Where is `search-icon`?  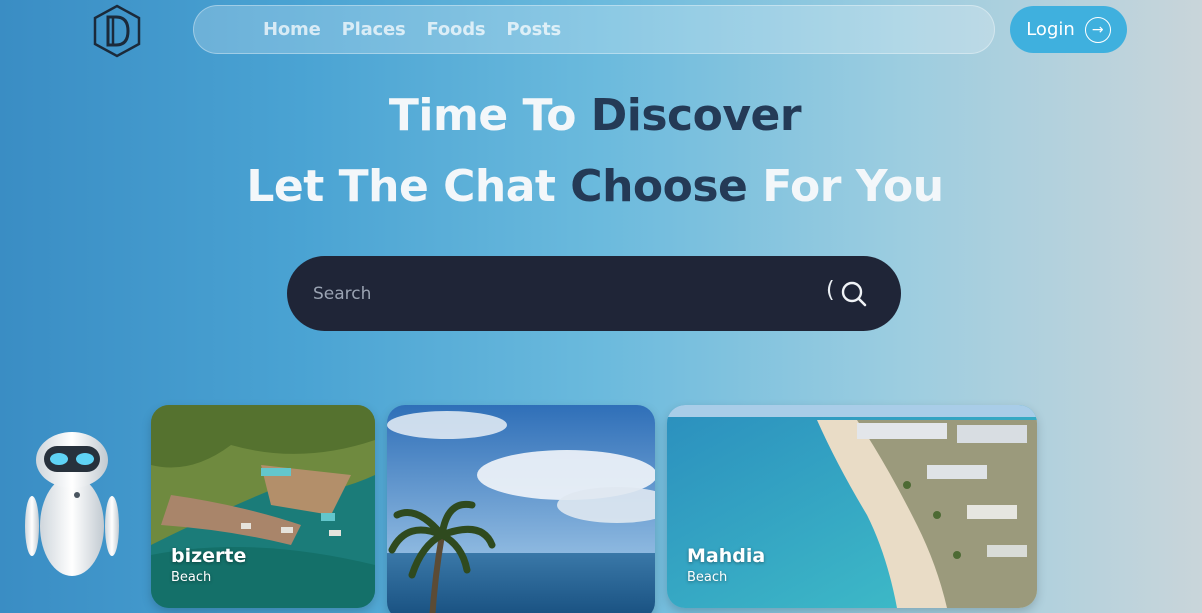
search-icon is located at coordinates (854, 294).